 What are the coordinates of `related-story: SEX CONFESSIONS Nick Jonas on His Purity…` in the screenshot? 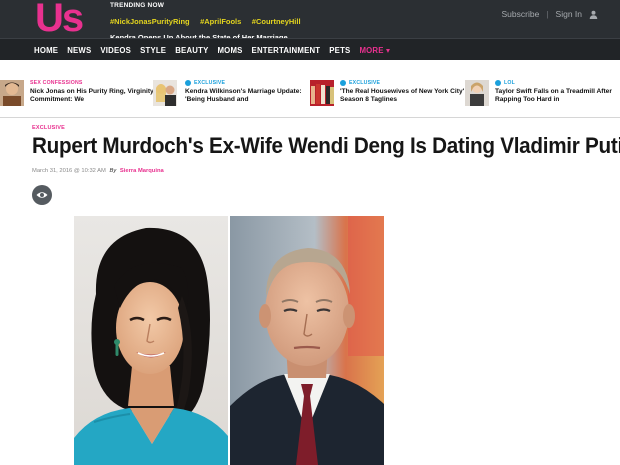 It's located at (77, 93).